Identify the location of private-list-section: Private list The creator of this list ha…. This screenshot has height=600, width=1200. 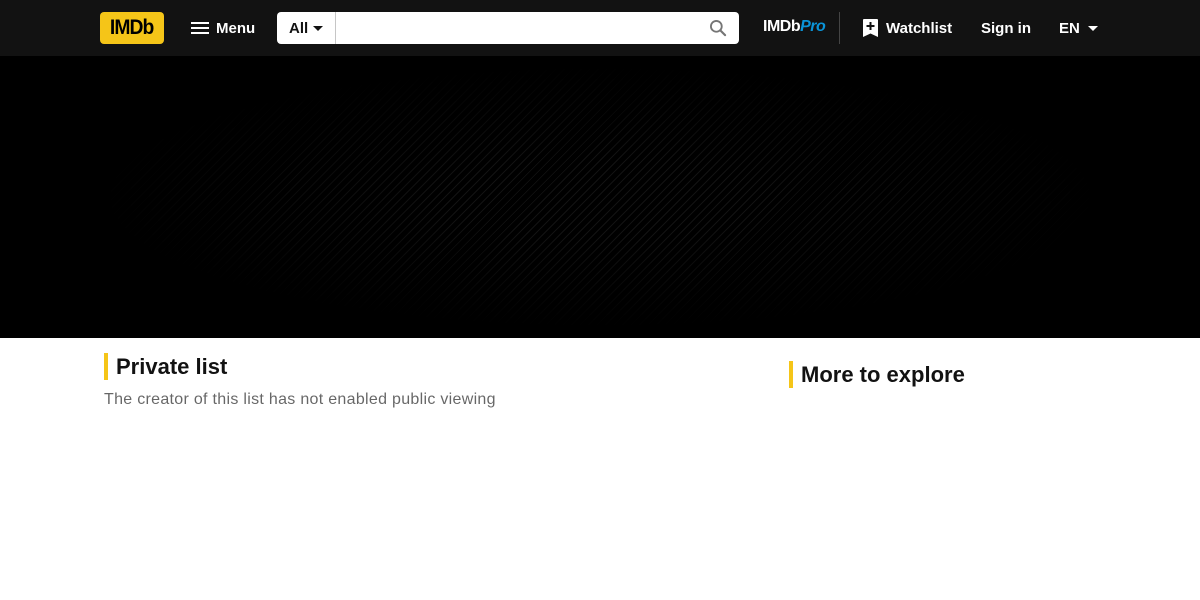
(424, 381).